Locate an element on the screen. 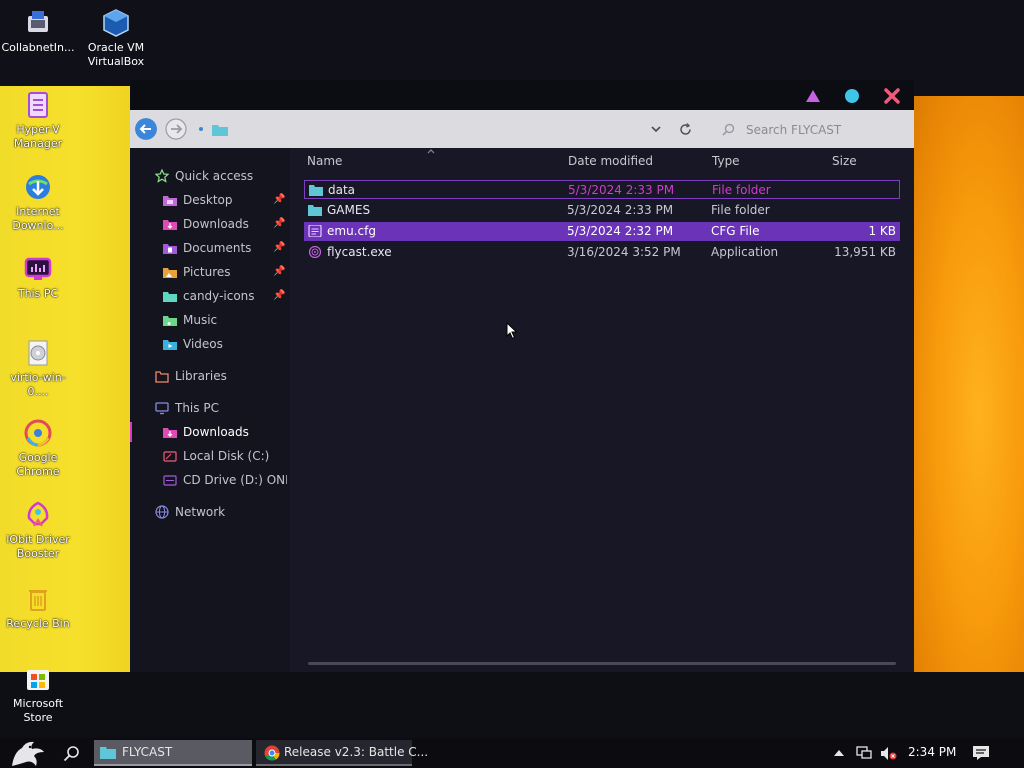 The height and width of the screenshot is (768, 1024). file-row-games: GAMES 5/3/2024 2:33 PM File folder is located at coordinates (602, 210).